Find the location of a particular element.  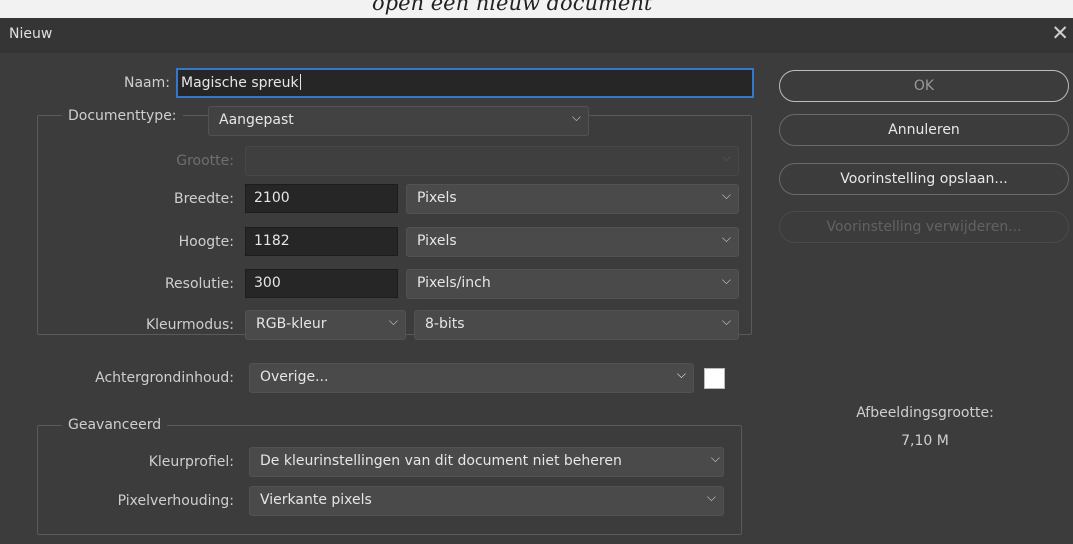

documenttype-select: Aangepast ⌵ is located at coordinates (398, 121).